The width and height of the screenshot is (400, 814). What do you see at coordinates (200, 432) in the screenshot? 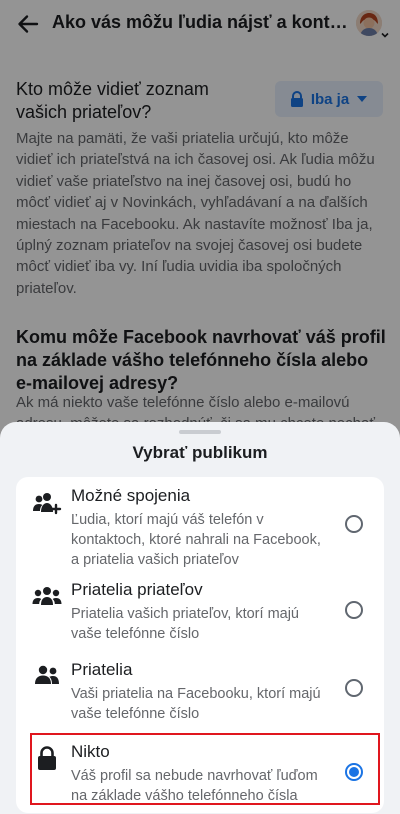
I see `sheet-drag-handle` at bounding box center [200, 432].